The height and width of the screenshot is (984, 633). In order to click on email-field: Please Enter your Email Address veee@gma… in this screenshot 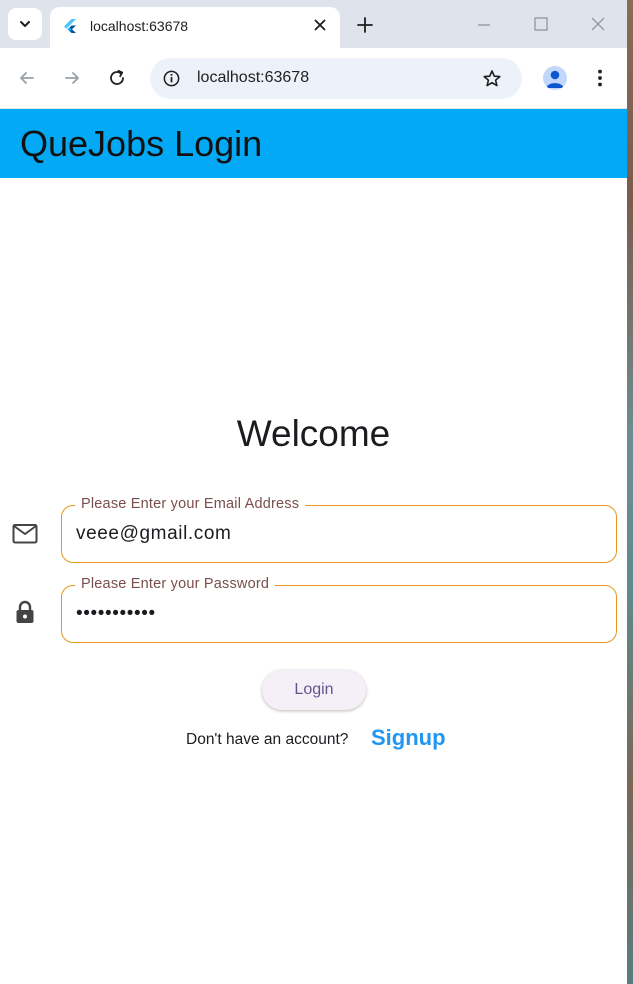, I will do `click(339, 529)`.